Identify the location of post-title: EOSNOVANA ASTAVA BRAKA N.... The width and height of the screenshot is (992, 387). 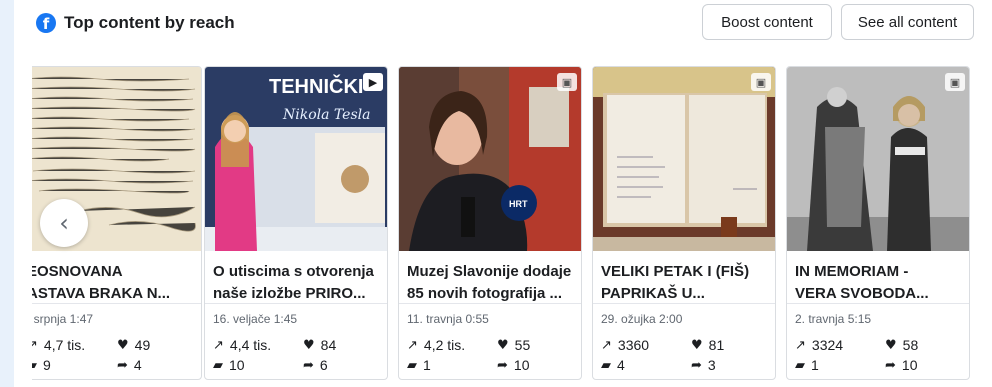
(101, 282).